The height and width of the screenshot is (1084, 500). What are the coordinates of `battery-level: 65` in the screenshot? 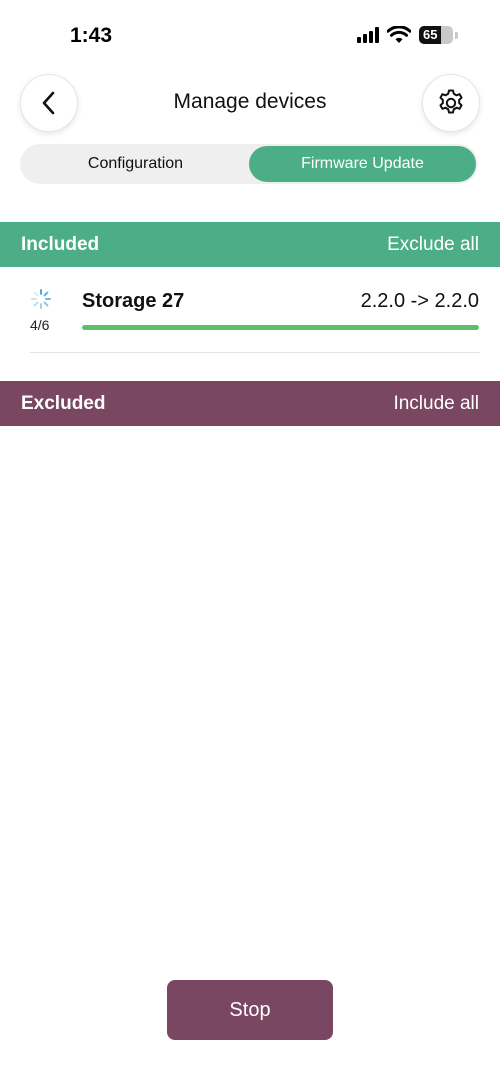 It's located at (430, 34).